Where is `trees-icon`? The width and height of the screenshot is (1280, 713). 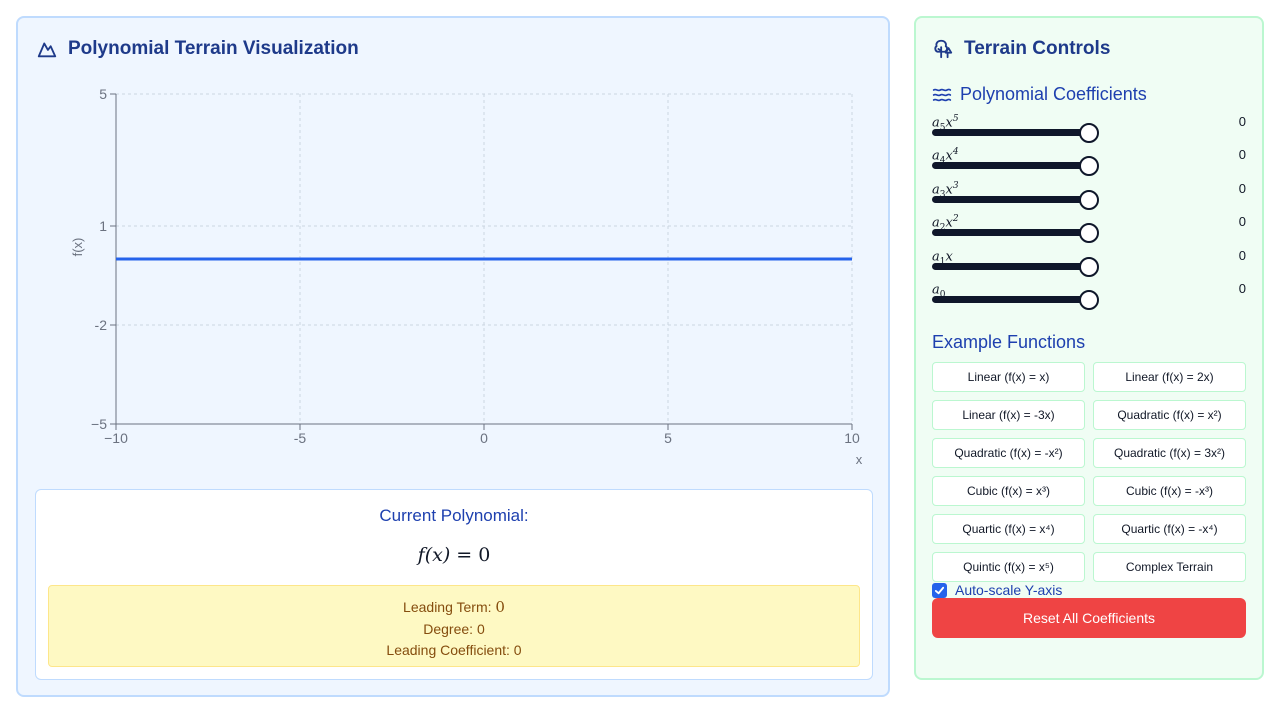
trees-icon is located at coordinates (943, 49).